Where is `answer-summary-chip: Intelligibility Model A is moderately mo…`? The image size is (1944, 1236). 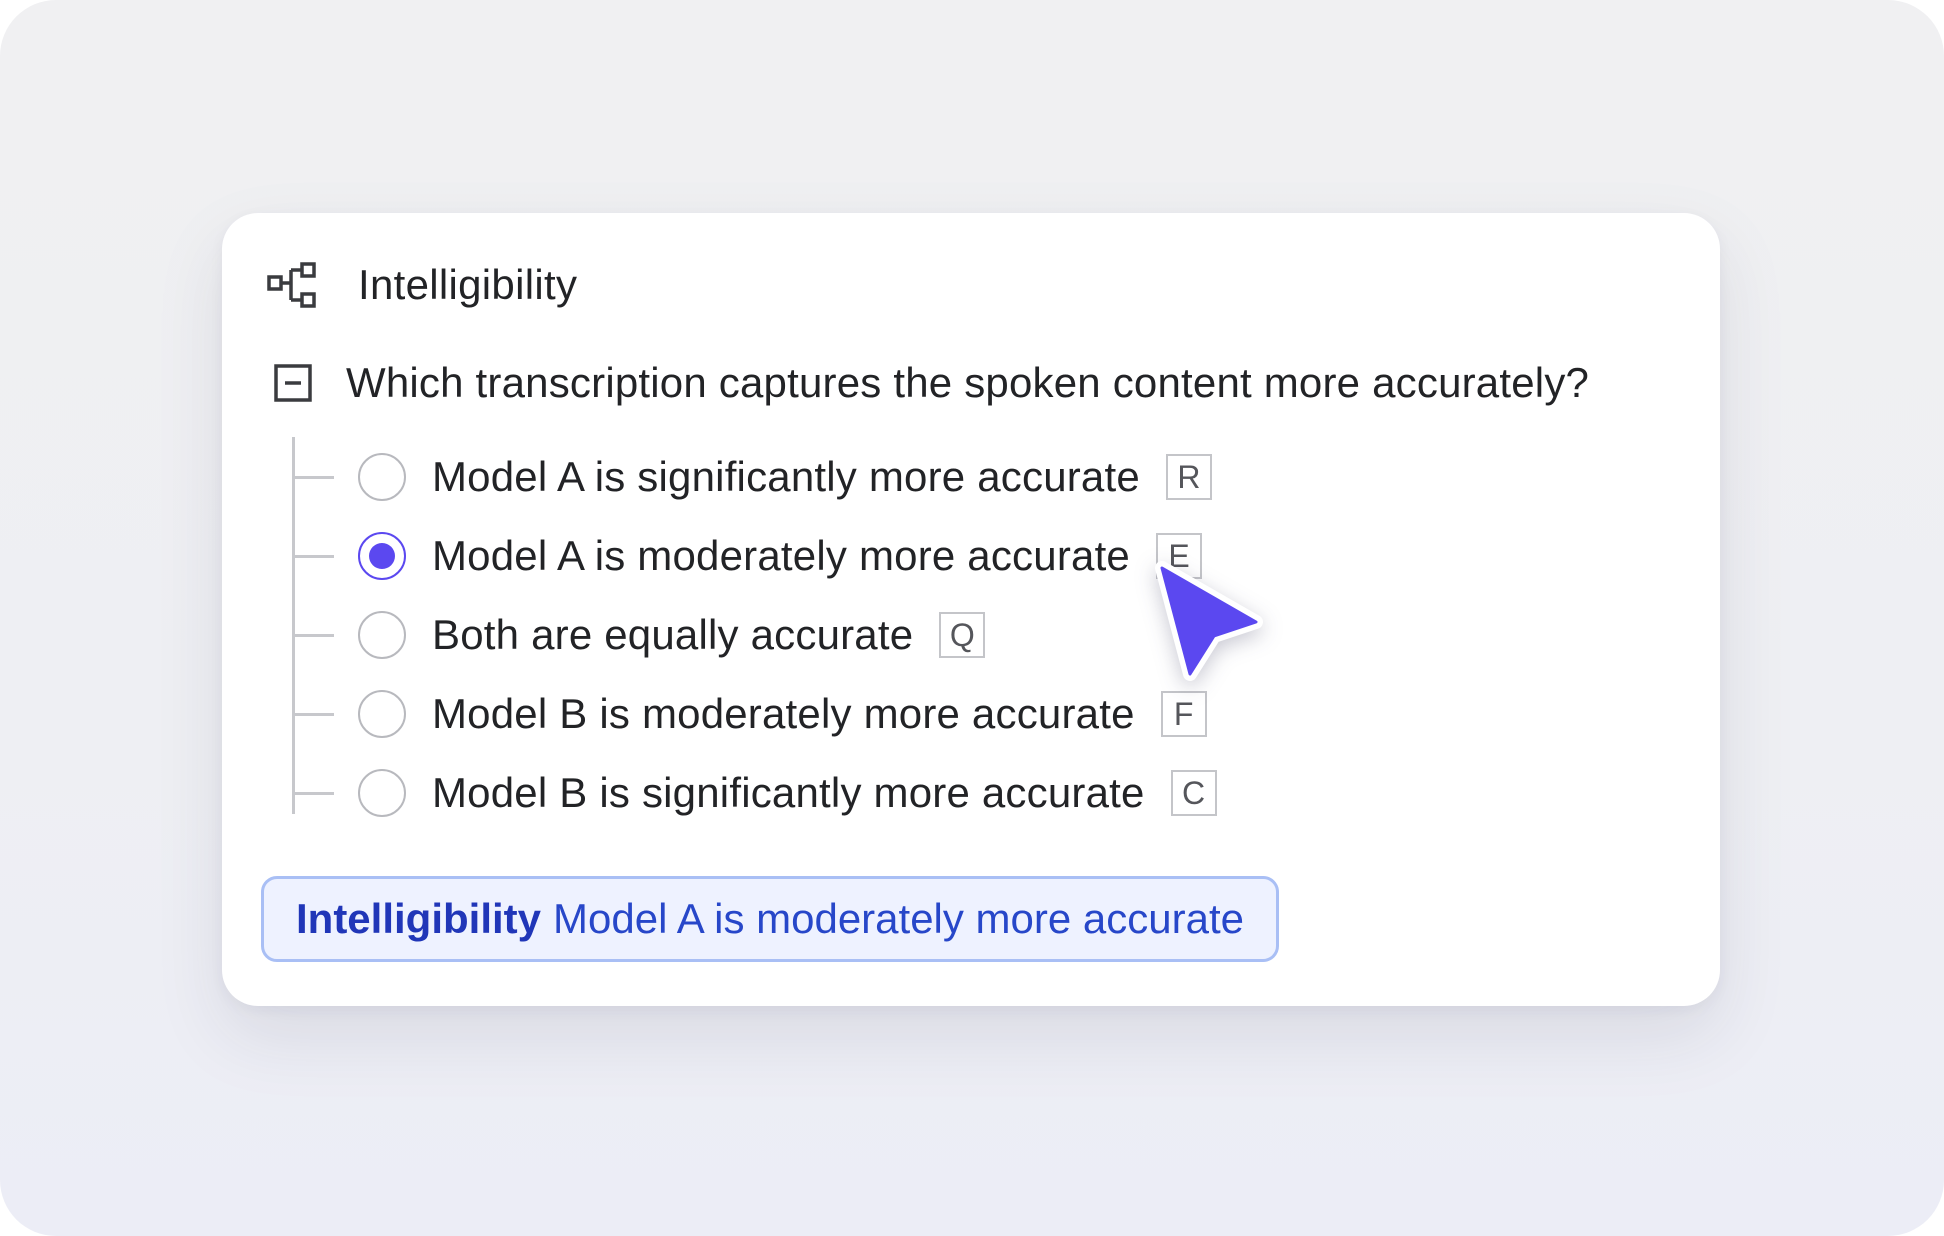 answer-summary-chip: Intelligibility Model A is moderately mo… is located at coordinates (770, 919).